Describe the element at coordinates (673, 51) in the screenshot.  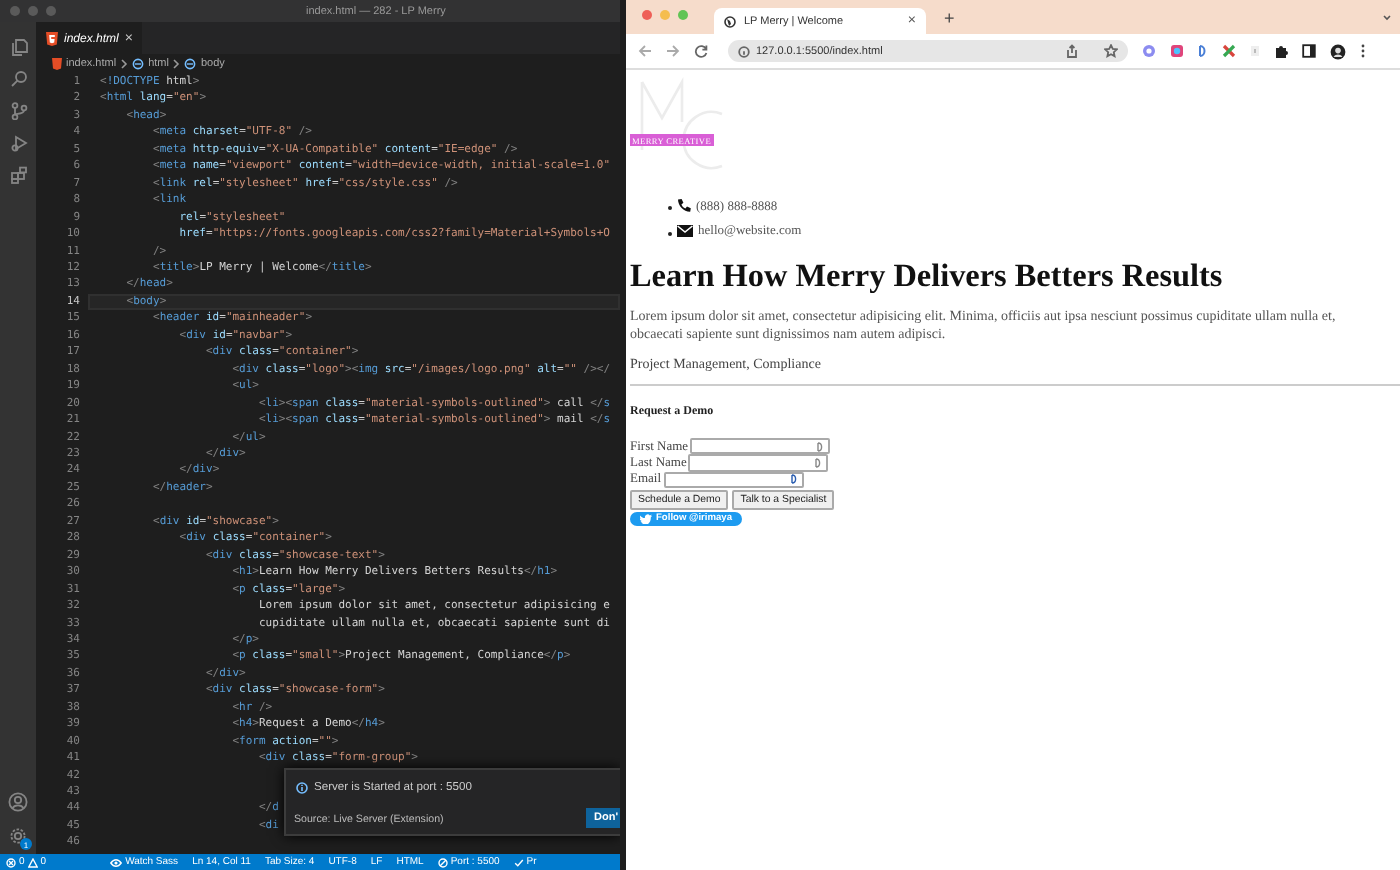
I see `forward-icon` at that location.